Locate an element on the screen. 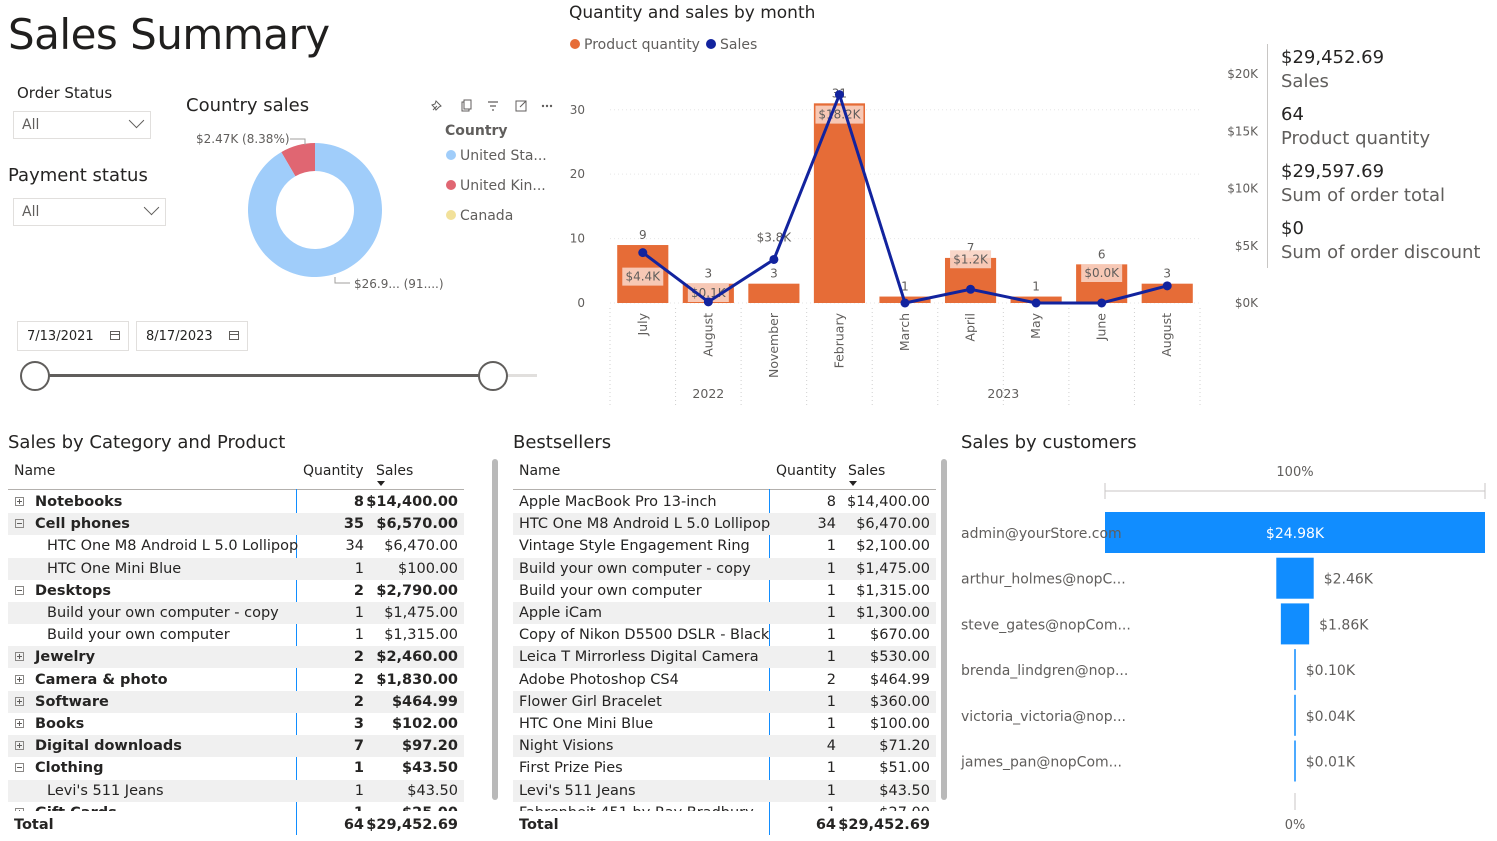 This screenshot has width=1497, height=841. filter-icon is located at coordinates (493, 106).